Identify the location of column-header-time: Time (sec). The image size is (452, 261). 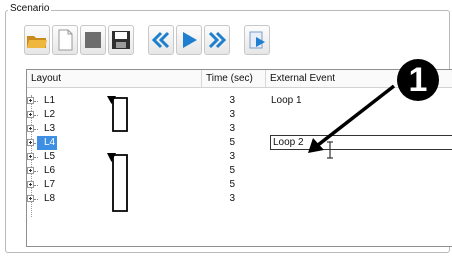
(234, 78).